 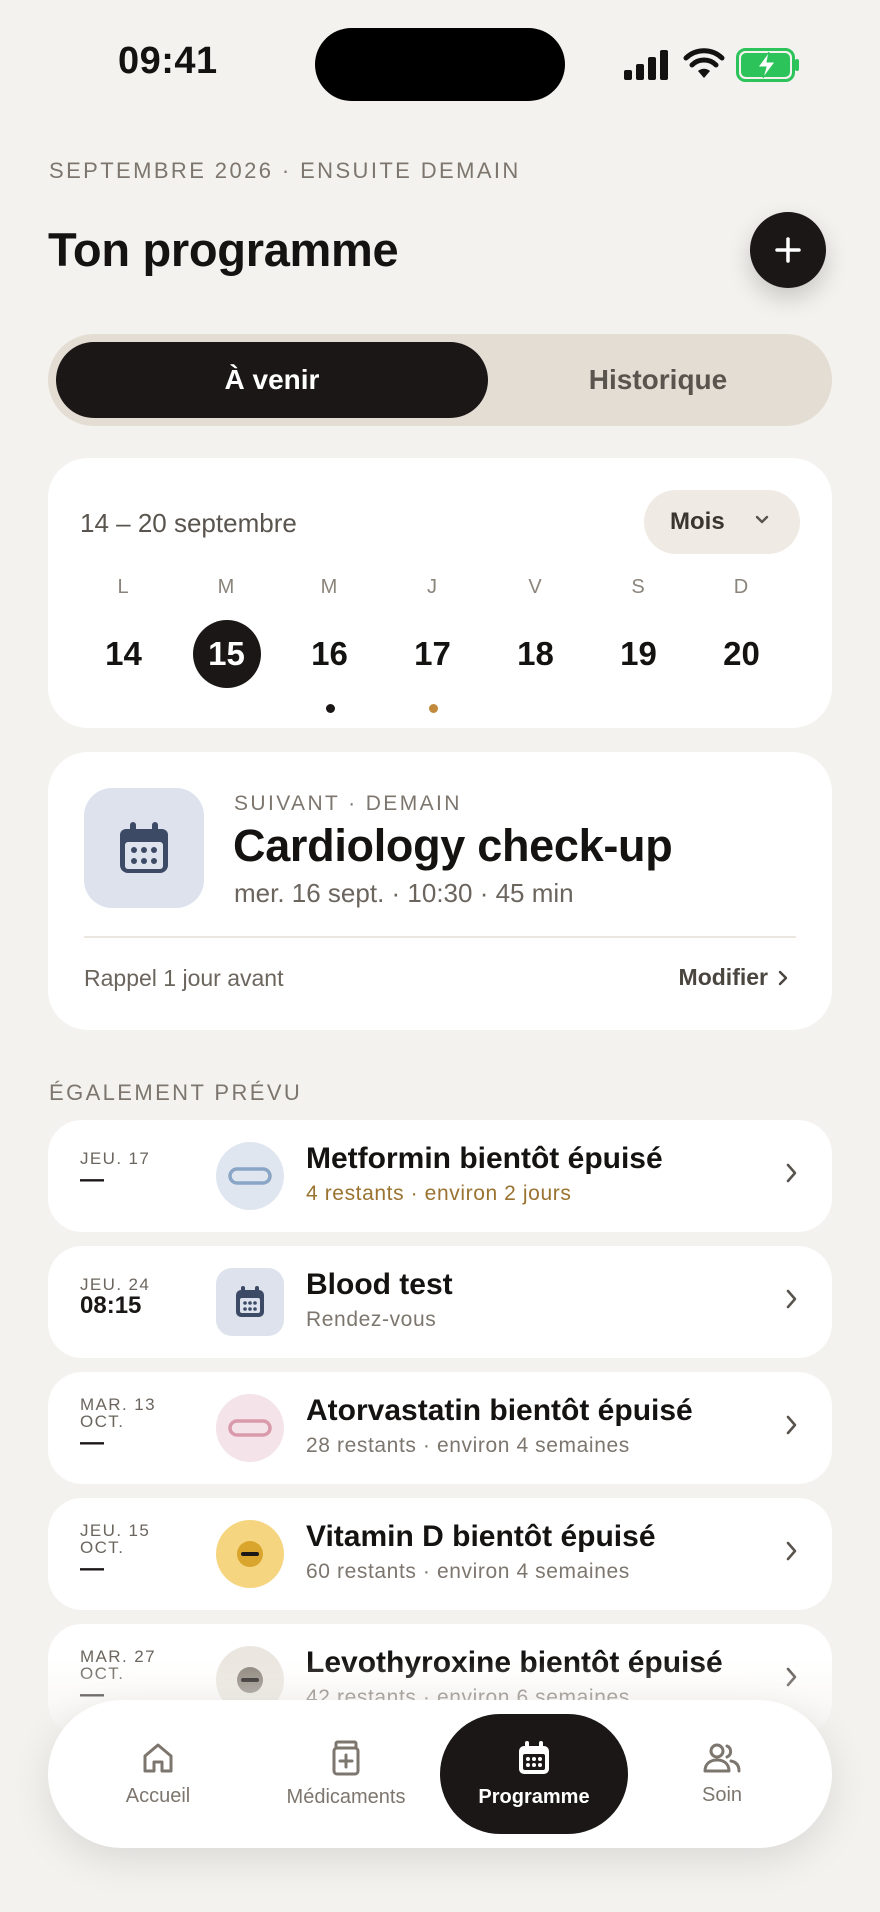 I want to click on view-select: Mois, so click(x=722, y=522).